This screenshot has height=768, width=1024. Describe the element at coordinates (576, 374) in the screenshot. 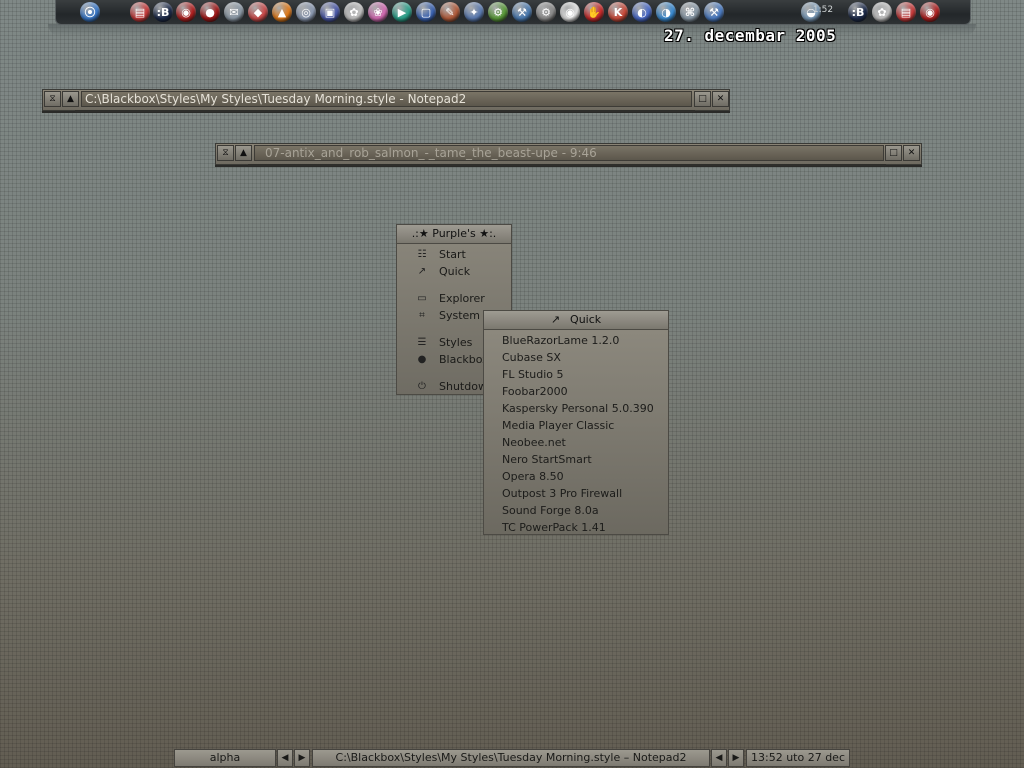

I see `quick-menu-item: FL Studio 5` at that location.